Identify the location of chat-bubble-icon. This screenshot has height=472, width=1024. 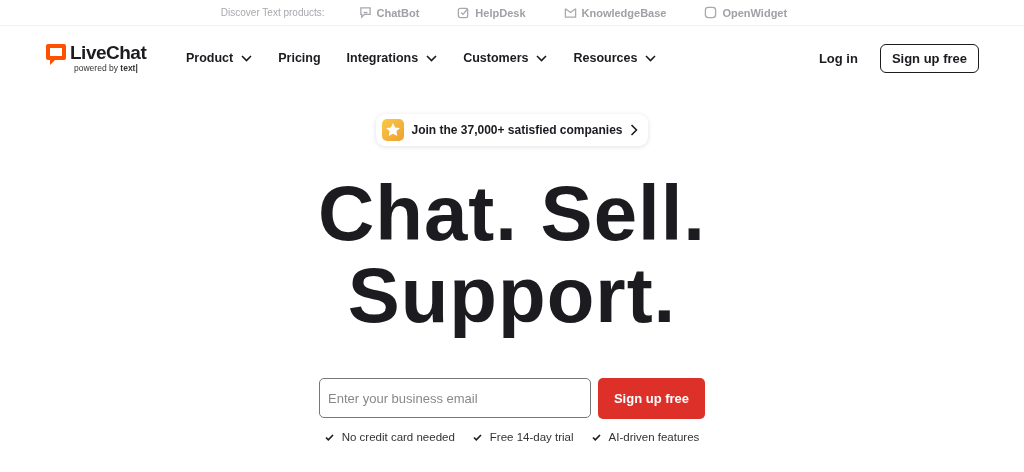
(365, 12).